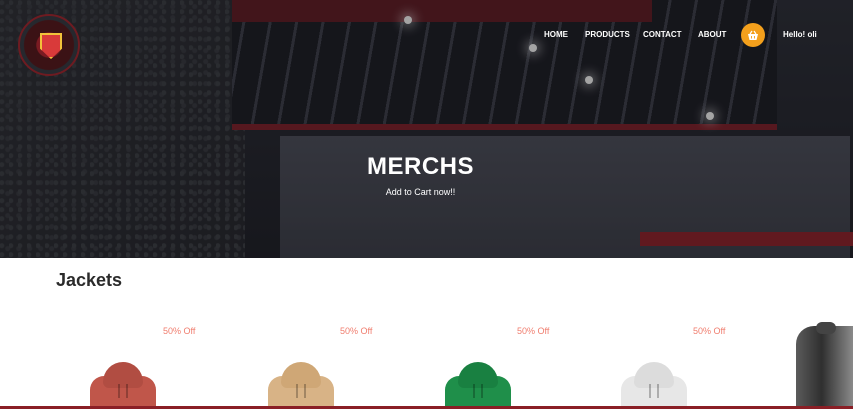 This screenshot has height=409, width=853. I want to click on nav-contact: CONTACT, so click(662, 34).